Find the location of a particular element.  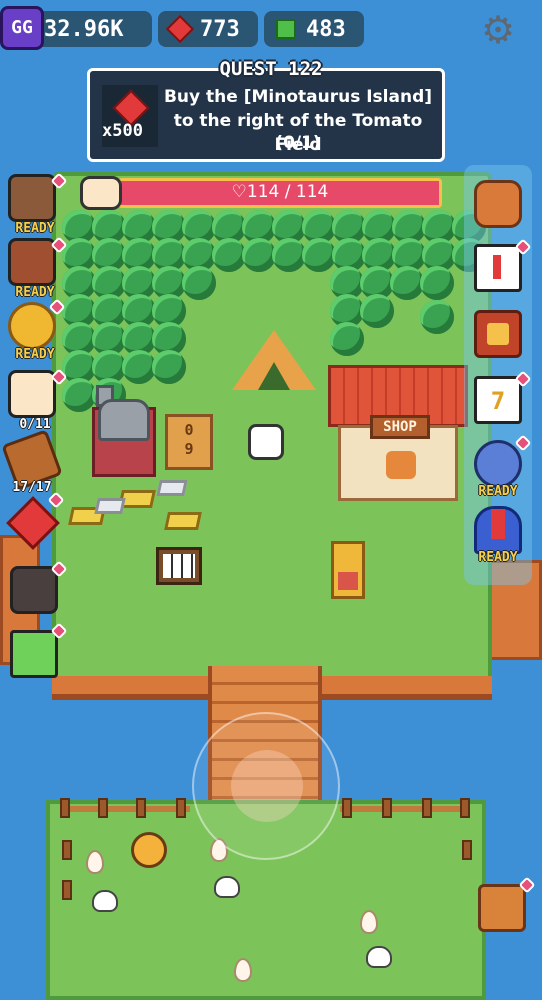

cat-helper-button: 0/11 is located at coordinates (38, 400).